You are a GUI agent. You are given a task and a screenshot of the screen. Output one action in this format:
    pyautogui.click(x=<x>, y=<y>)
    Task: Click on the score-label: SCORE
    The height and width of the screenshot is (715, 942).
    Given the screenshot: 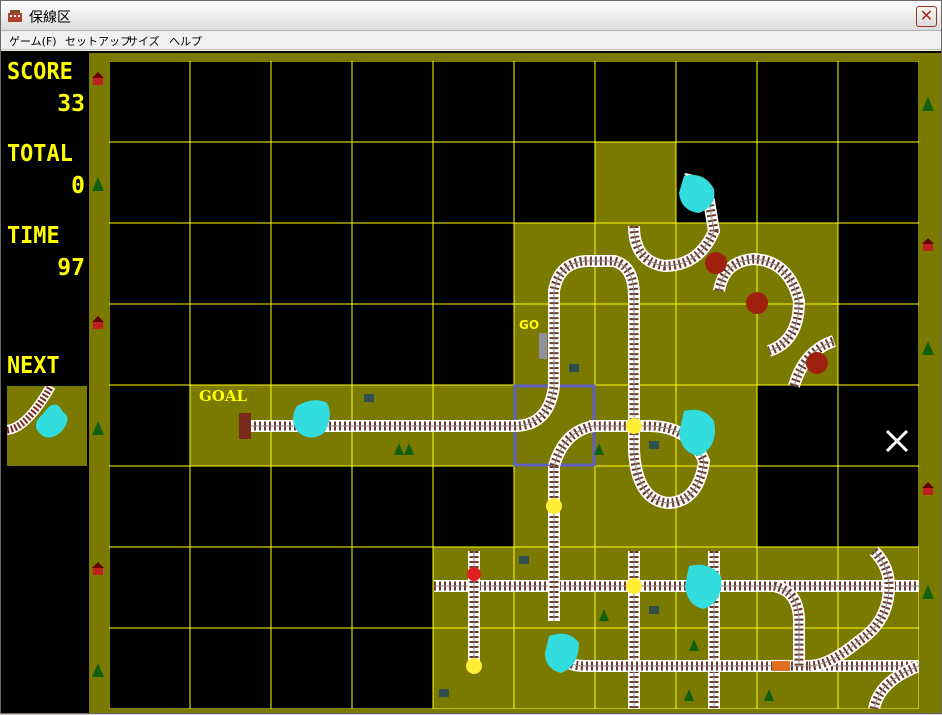 What is the action you would take?
    pyautogui.click(x=40, y=72)
    